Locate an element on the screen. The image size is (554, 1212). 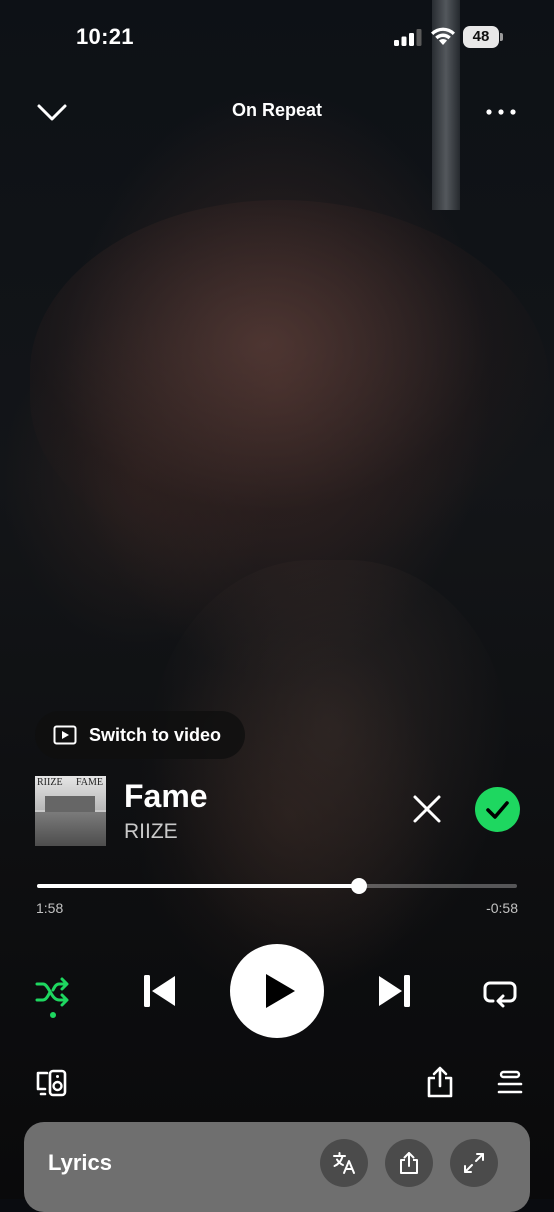
translate-lyrics-button is located at coordinates (344, 1163).